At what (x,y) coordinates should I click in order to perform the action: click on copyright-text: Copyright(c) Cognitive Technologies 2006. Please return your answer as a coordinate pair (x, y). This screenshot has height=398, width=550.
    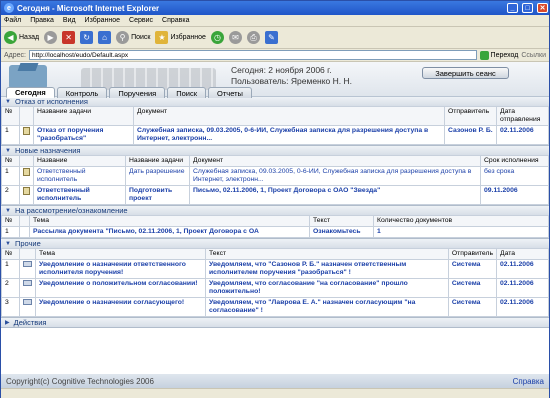
    Looking at the image, I should click on (80, 381).